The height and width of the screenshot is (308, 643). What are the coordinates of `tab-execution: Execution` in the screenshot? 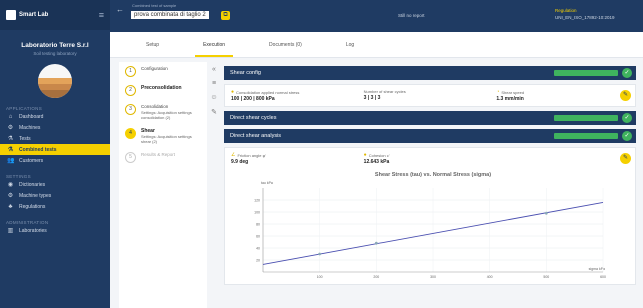 It's located at (214, 44).